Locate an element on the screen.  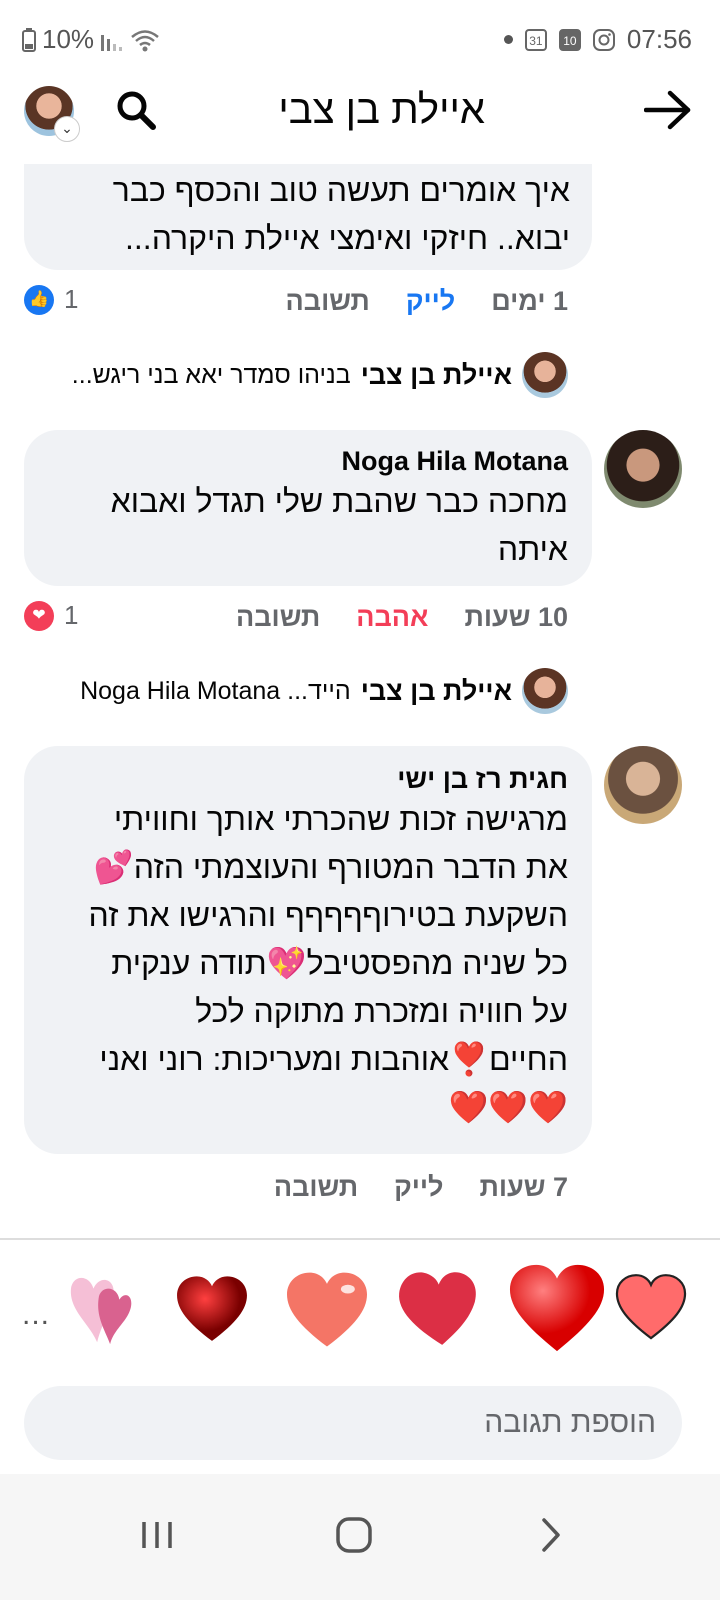
wifi-icon is located at coordinates (145, 40).